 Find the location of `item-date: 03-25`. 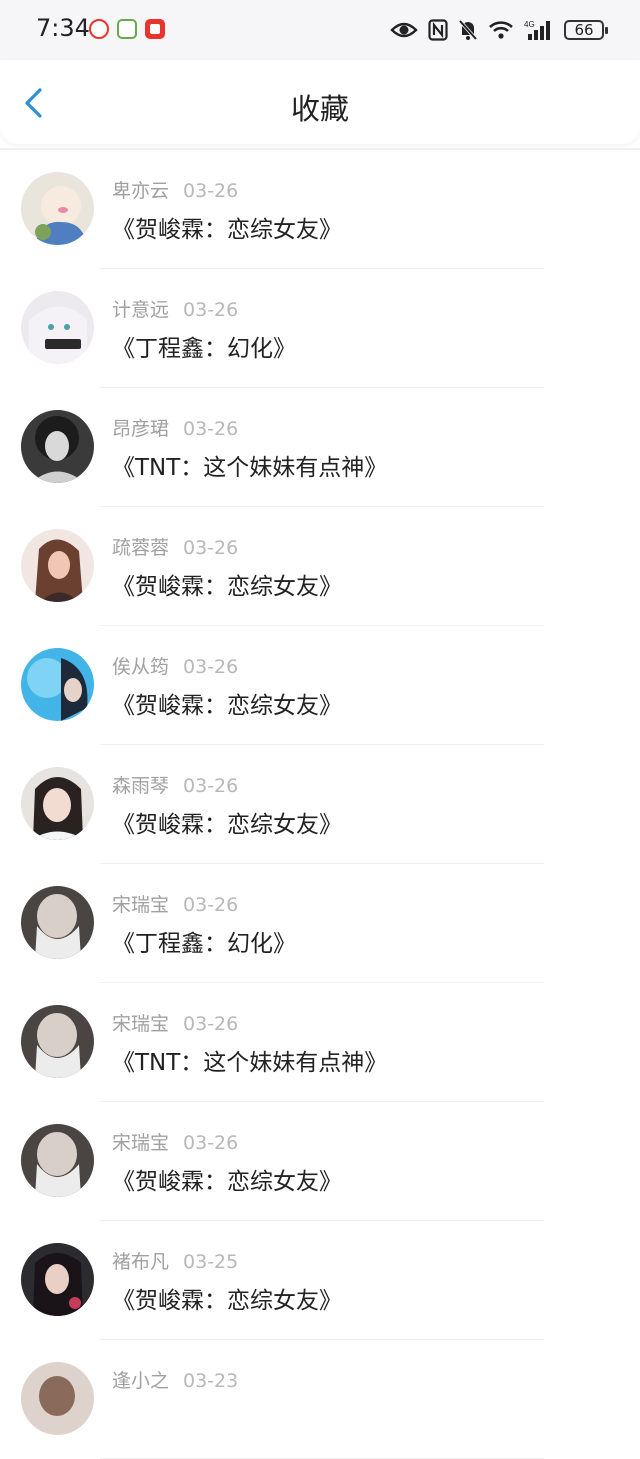

item-date: 03-25 is located at coordinates (211, 1262).